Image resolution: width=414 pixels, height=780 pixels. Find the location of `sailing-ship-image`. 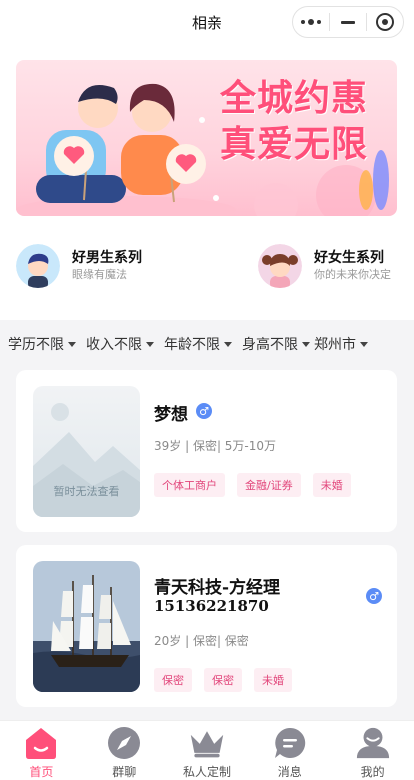

sailing-ship-image is located at coordinates (86, 626).